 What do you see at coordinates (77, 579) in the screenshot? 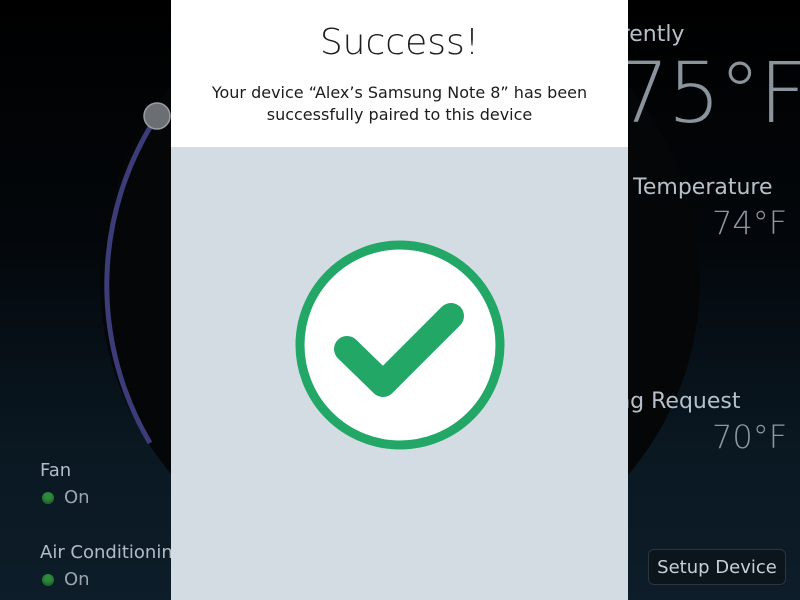
I see `ac-status-value: On` at bounding box center [77, 579].